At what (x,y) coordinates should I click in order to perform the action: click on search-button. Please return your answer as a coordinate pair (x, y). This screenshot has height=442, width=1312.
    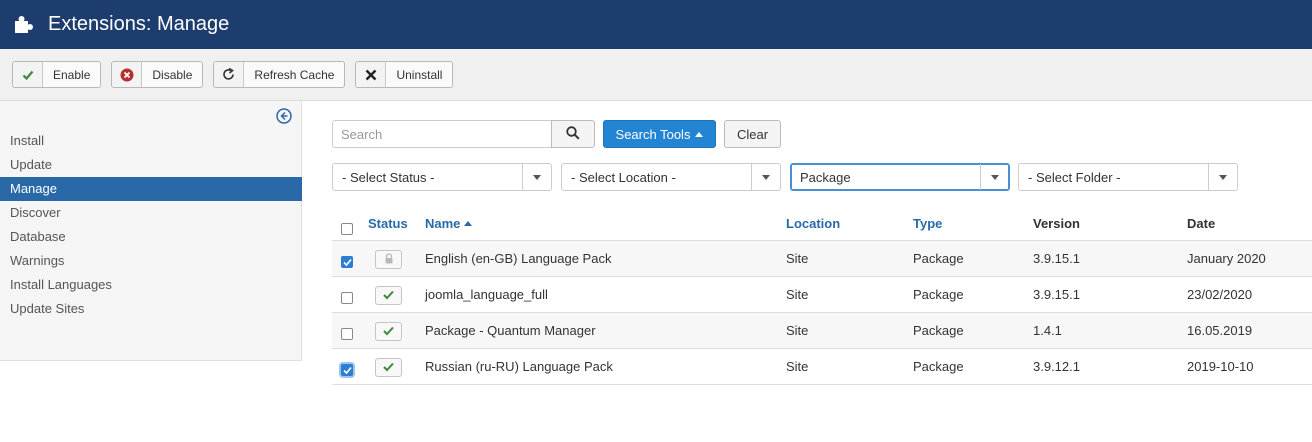
    Looking at the image, I should click on (573, 134).